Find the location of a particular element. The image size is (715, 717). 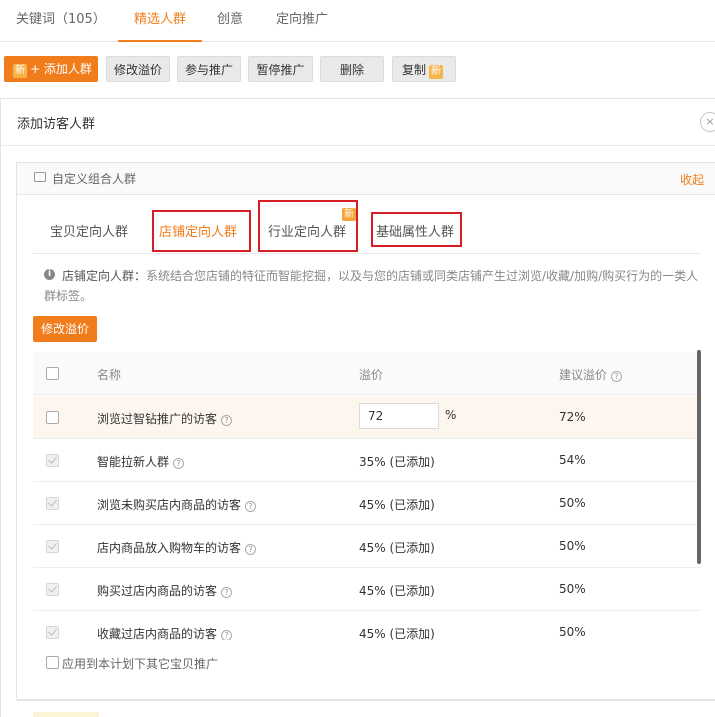

copy-label: 复制 is located at coordinates (413, 70).